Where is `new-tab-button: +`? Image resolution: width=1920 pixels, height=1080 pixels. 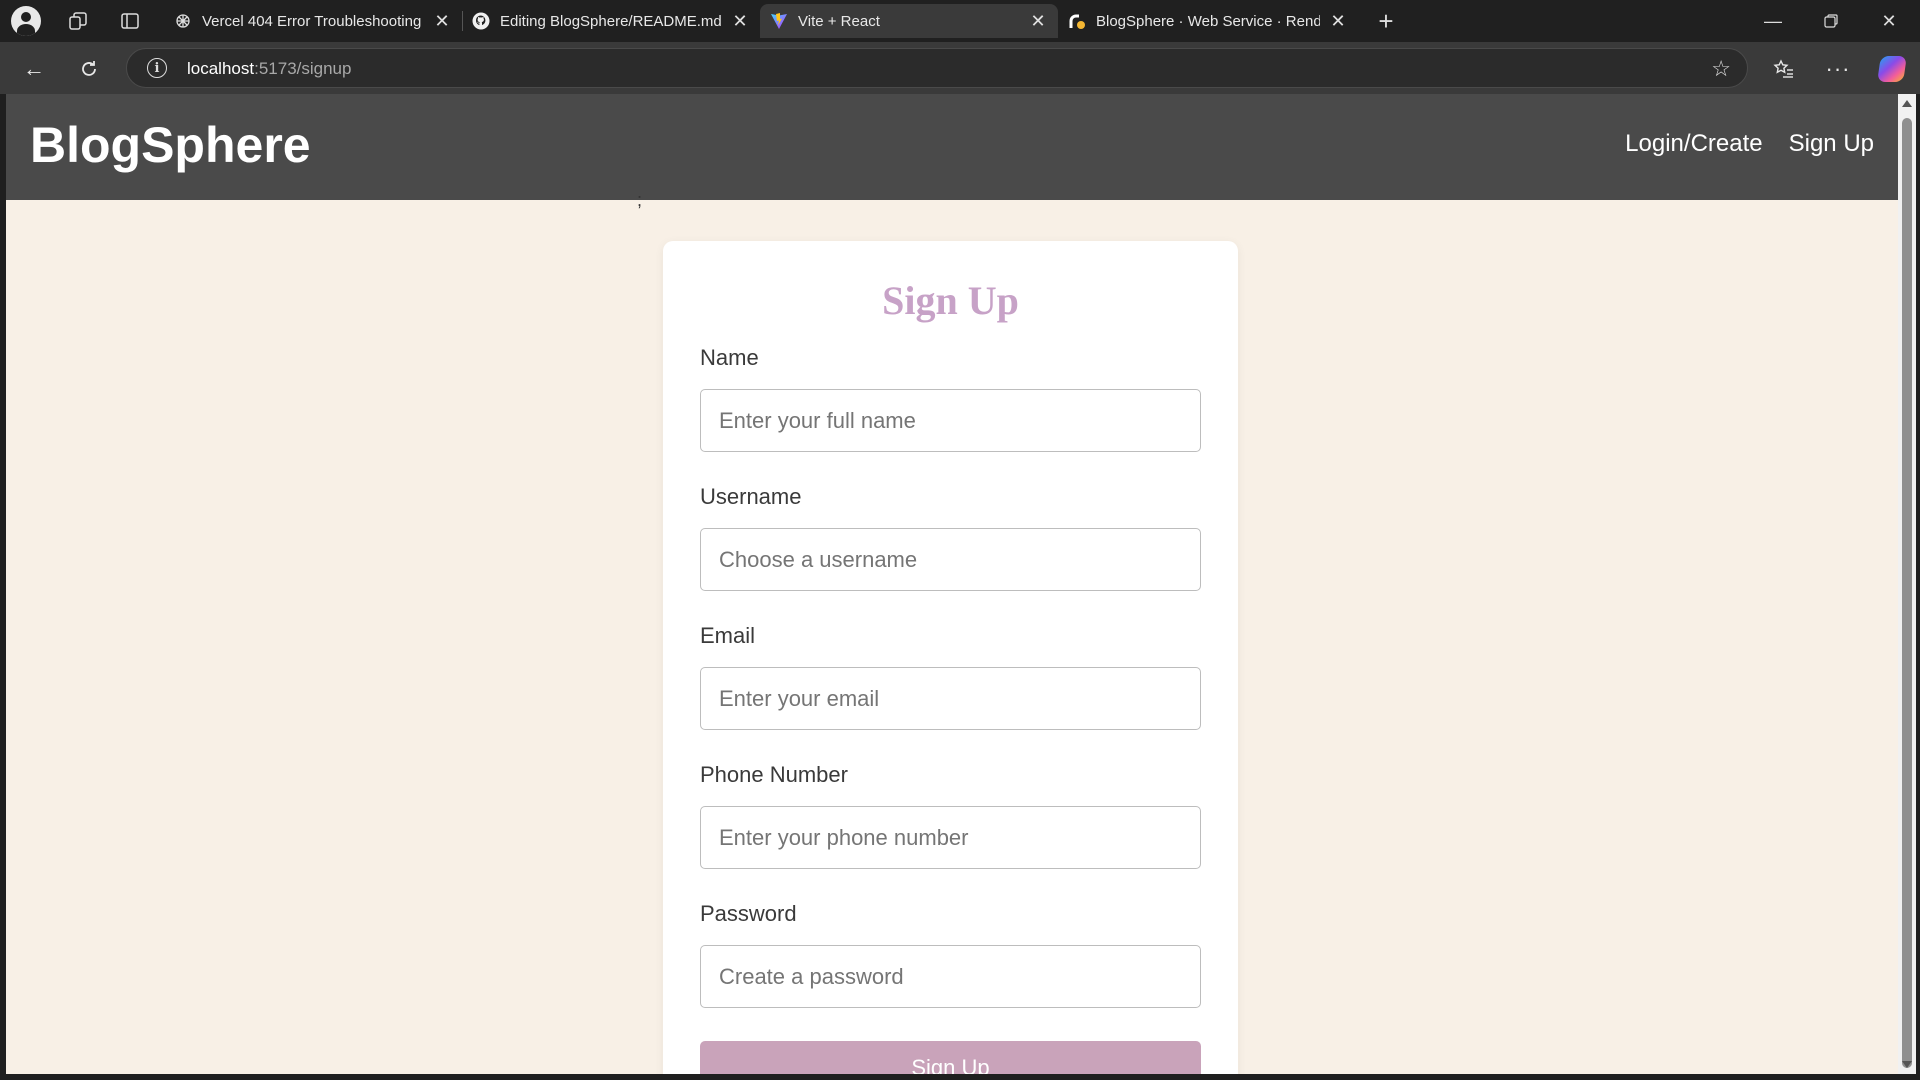
new-tab-button: + is located at coordinates (1386, 21).